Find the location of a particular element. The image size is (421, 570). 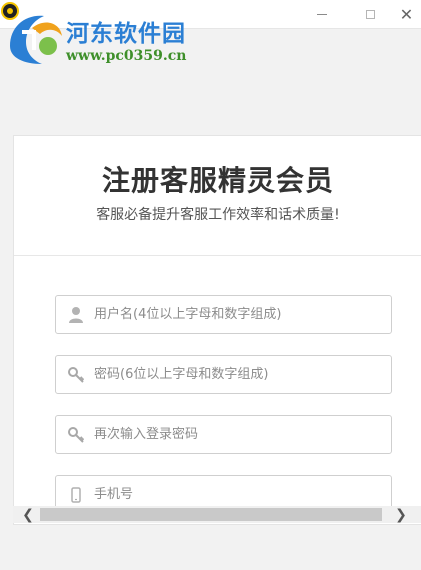

scrollbar-thumb is located at coordinates (211, 514).